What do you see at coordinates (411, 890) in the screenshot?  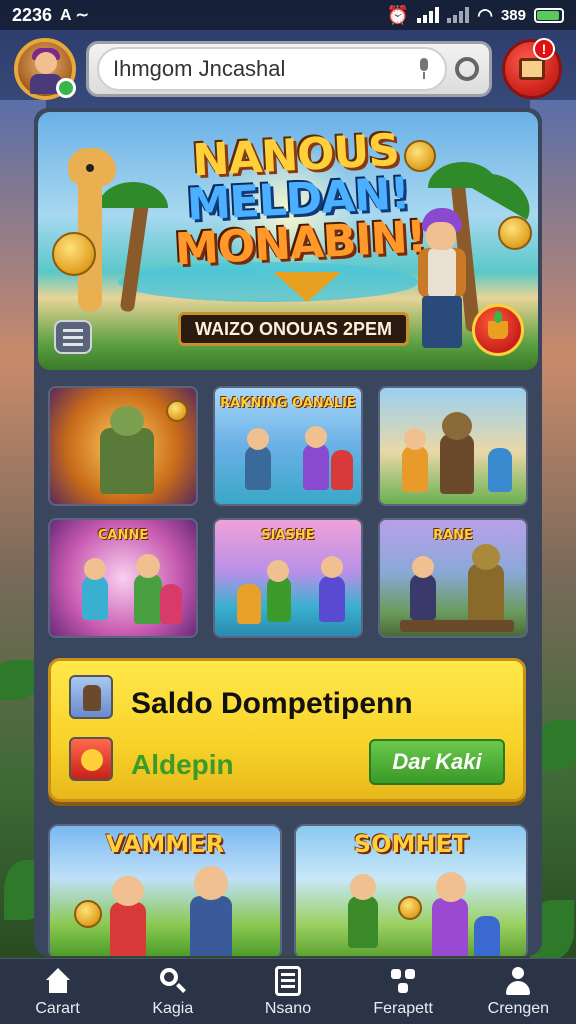 I see `featured-card: SOMHET` at bounding box center [411, 890].